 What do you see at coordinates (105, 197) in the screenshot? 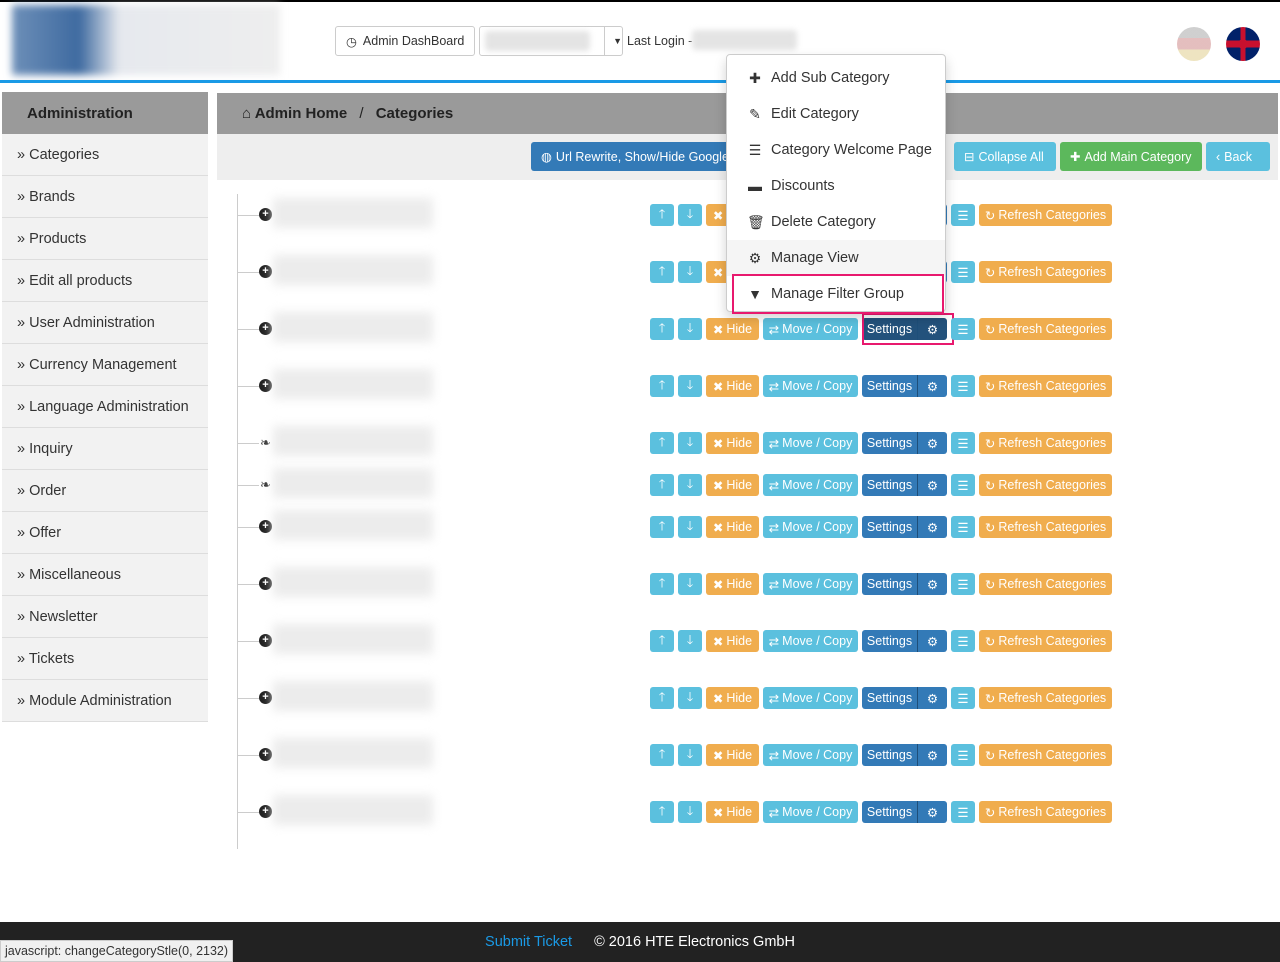
I see `sidebar-item-brands: » Brands` at bounding box center [105, 197].